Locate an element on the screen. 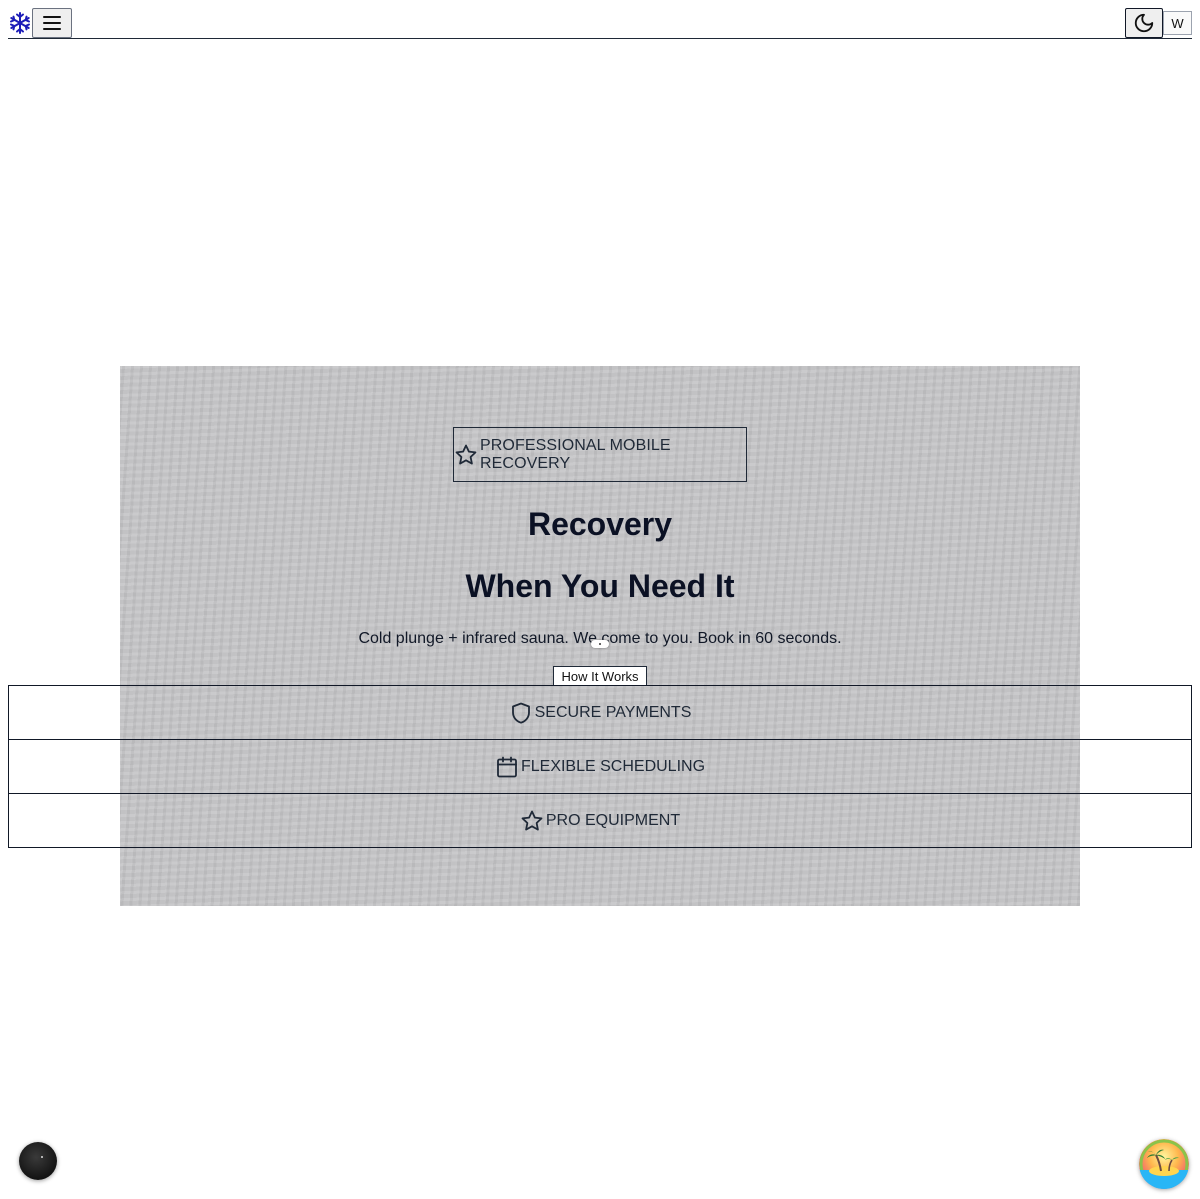 The image size is (1200, 1199). hero-title-line-1: Recovery is located at coordinates (600, 524).